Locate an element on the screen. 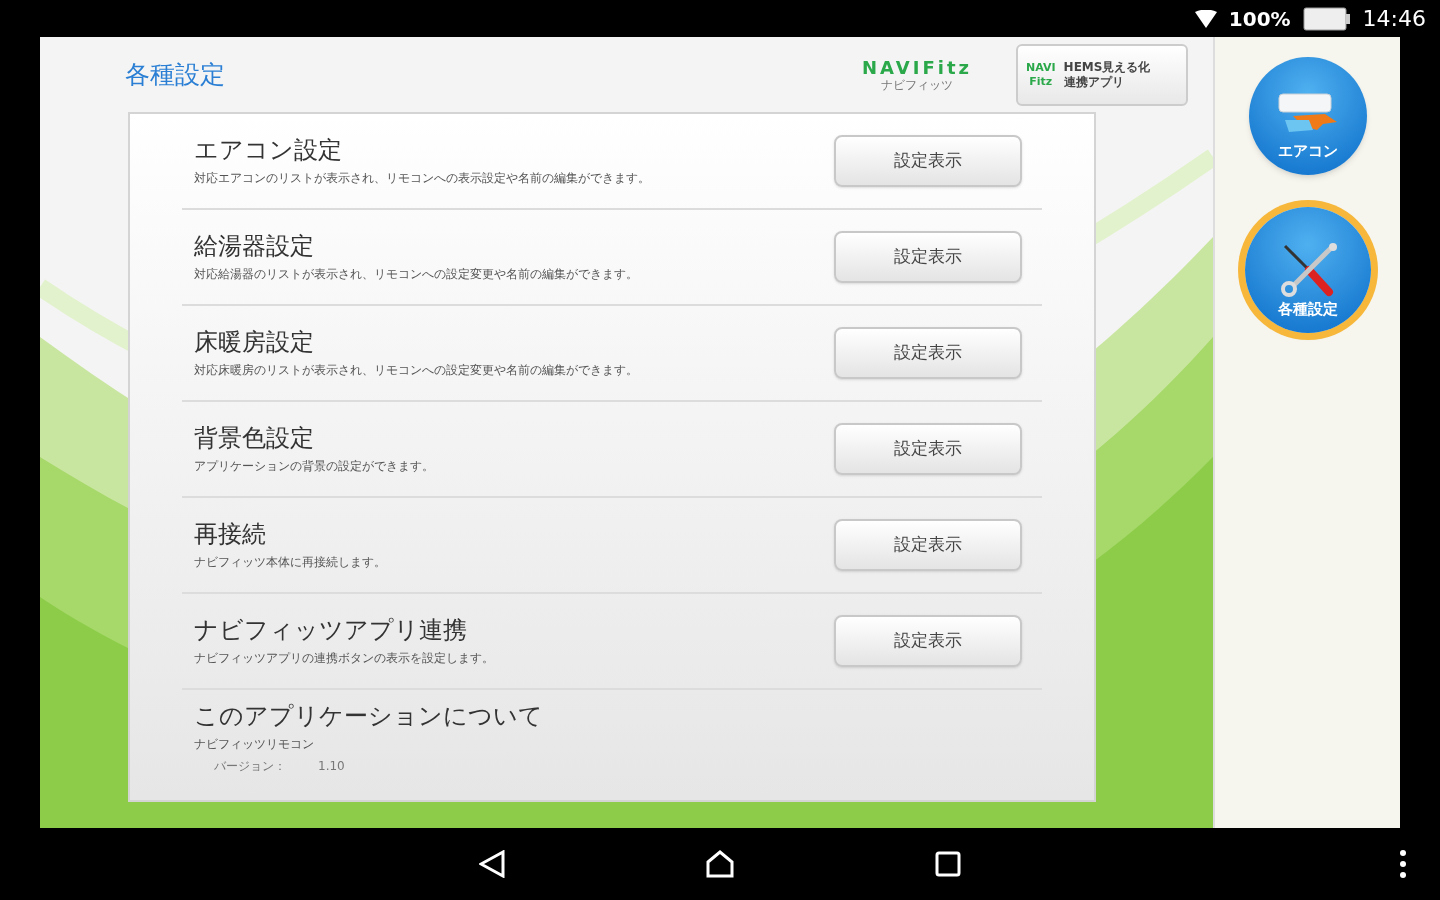 The height and width of the screenshot is (900, 1440). setting-title: 再接続 is located at coordinates (230, 534).